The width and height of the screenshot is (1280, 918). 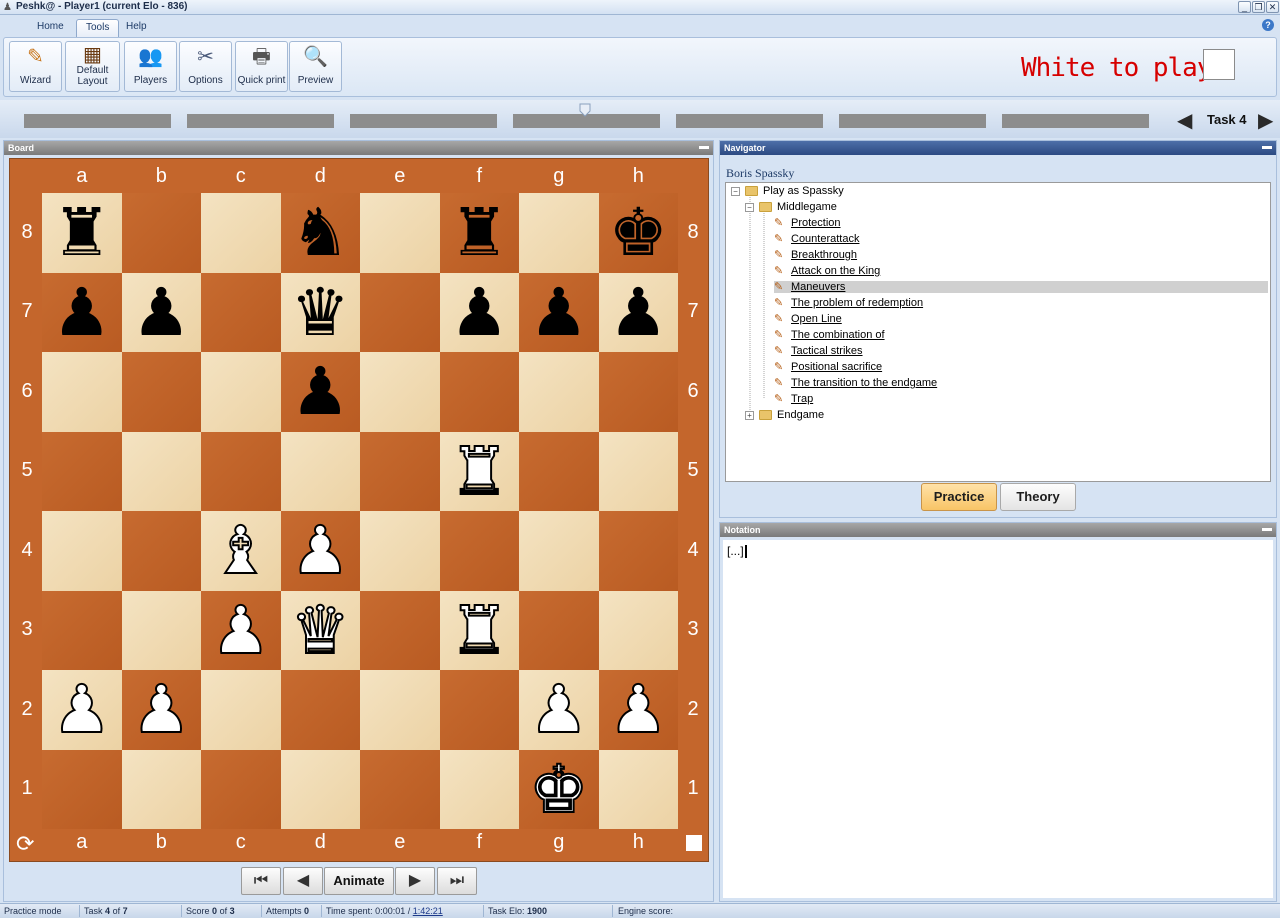 I want to click on preview-button: 🔍 Preview, so click(x=315, y=66).